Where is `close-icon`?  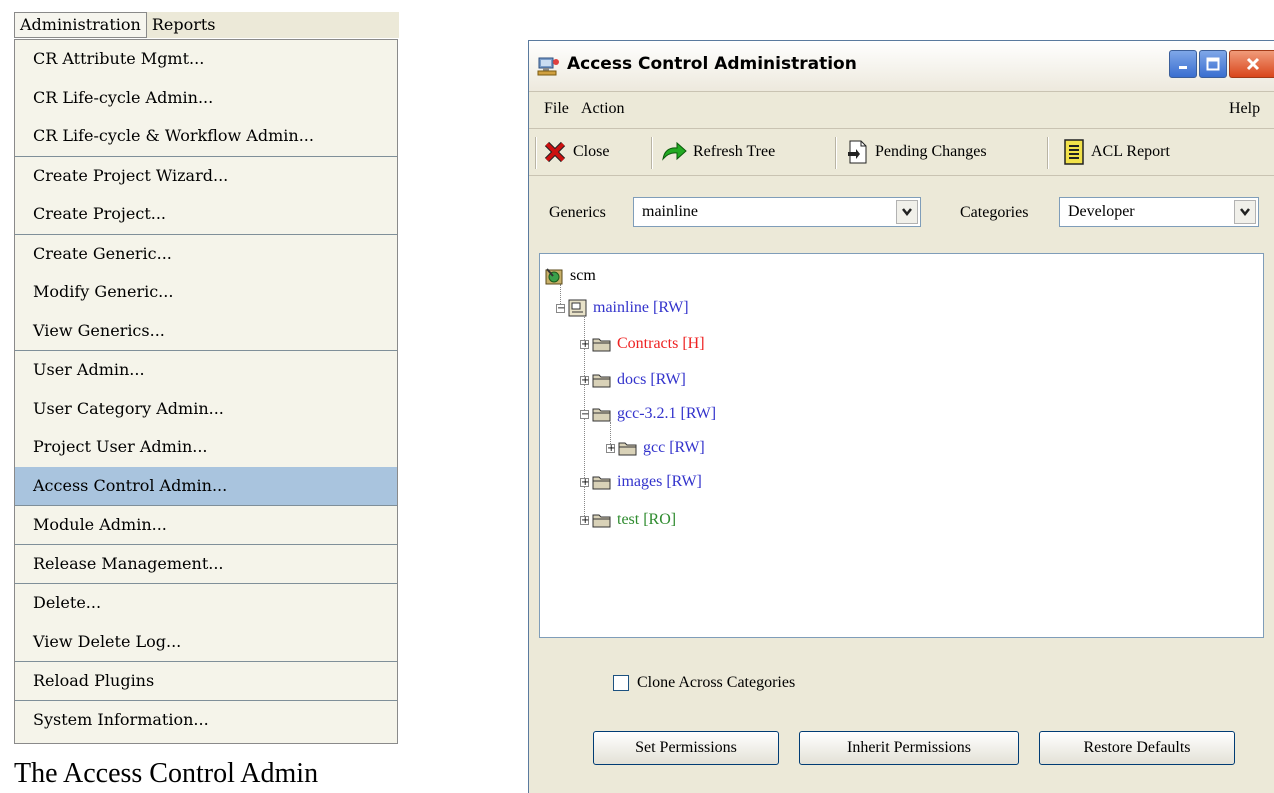
close-icon is located at coordinates (1252, 64).